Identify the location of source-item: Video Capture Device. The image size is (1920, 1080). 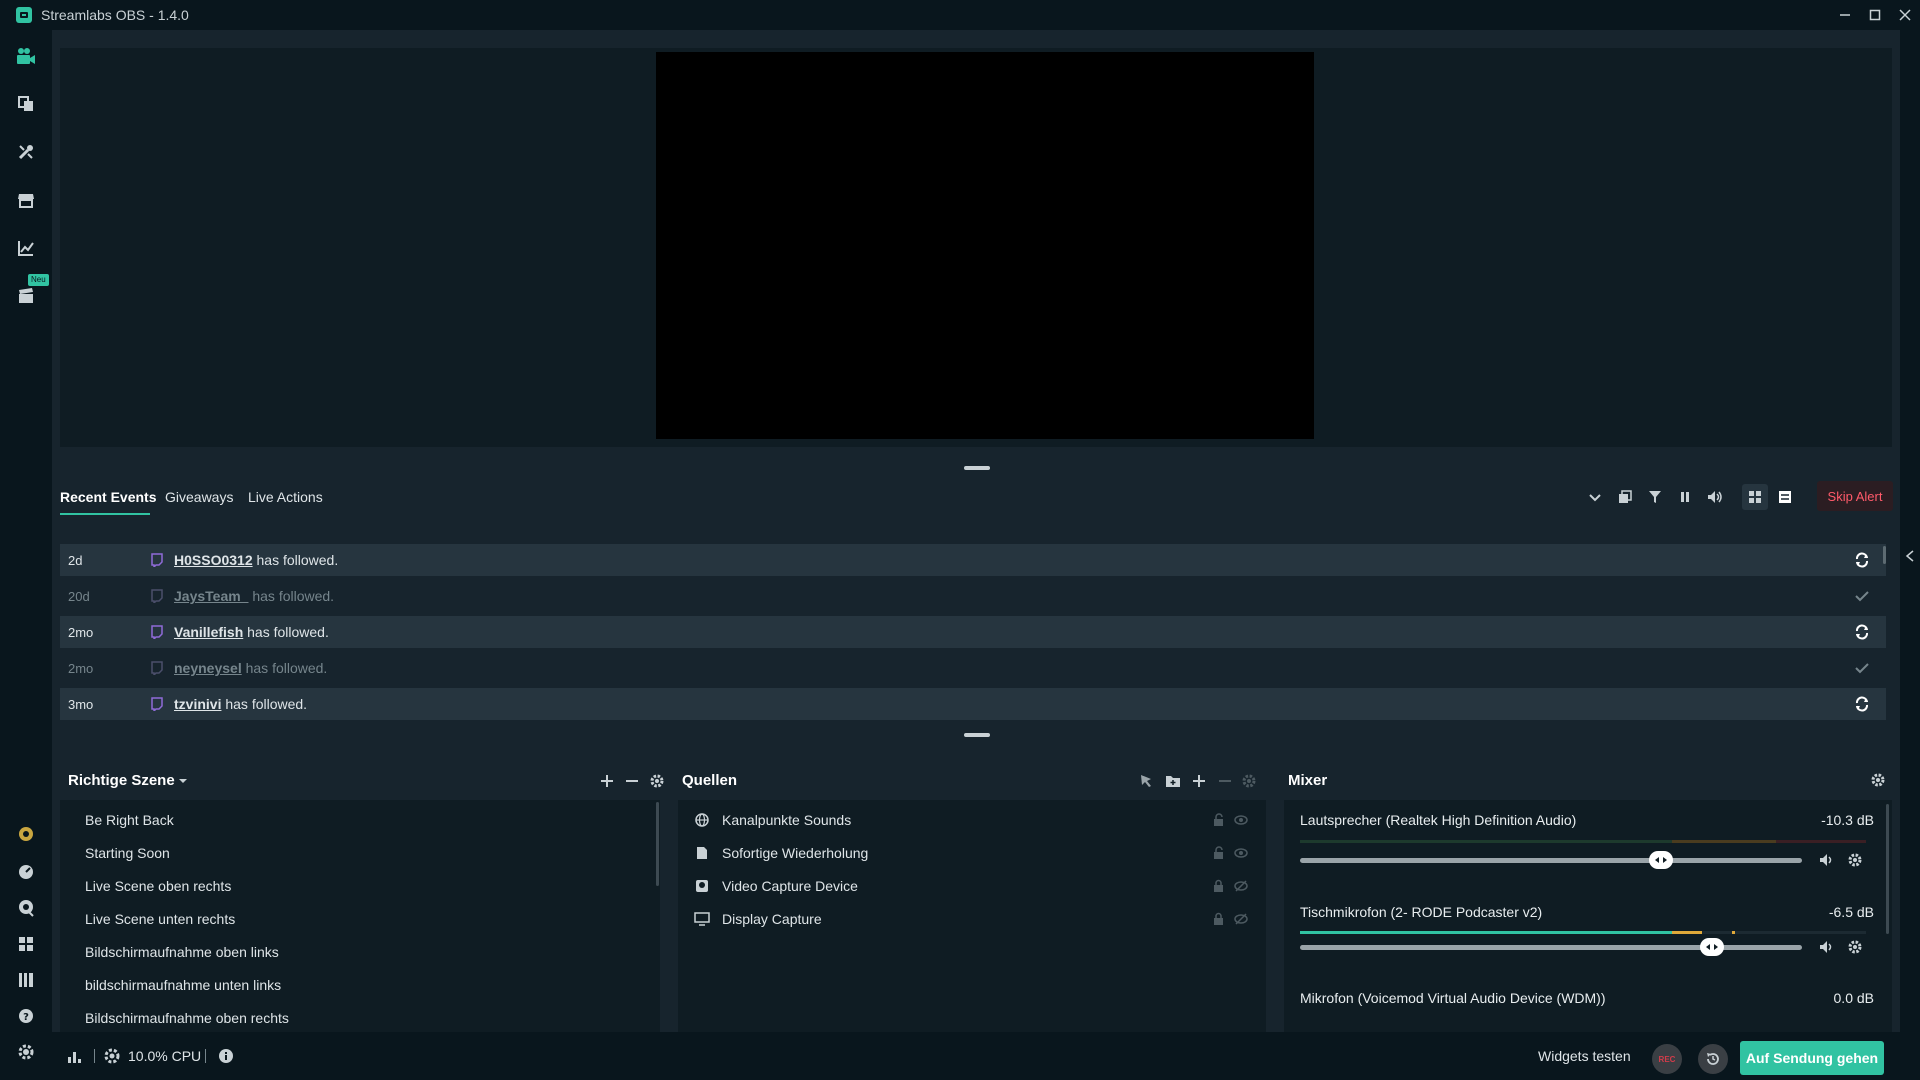
(775, 886).